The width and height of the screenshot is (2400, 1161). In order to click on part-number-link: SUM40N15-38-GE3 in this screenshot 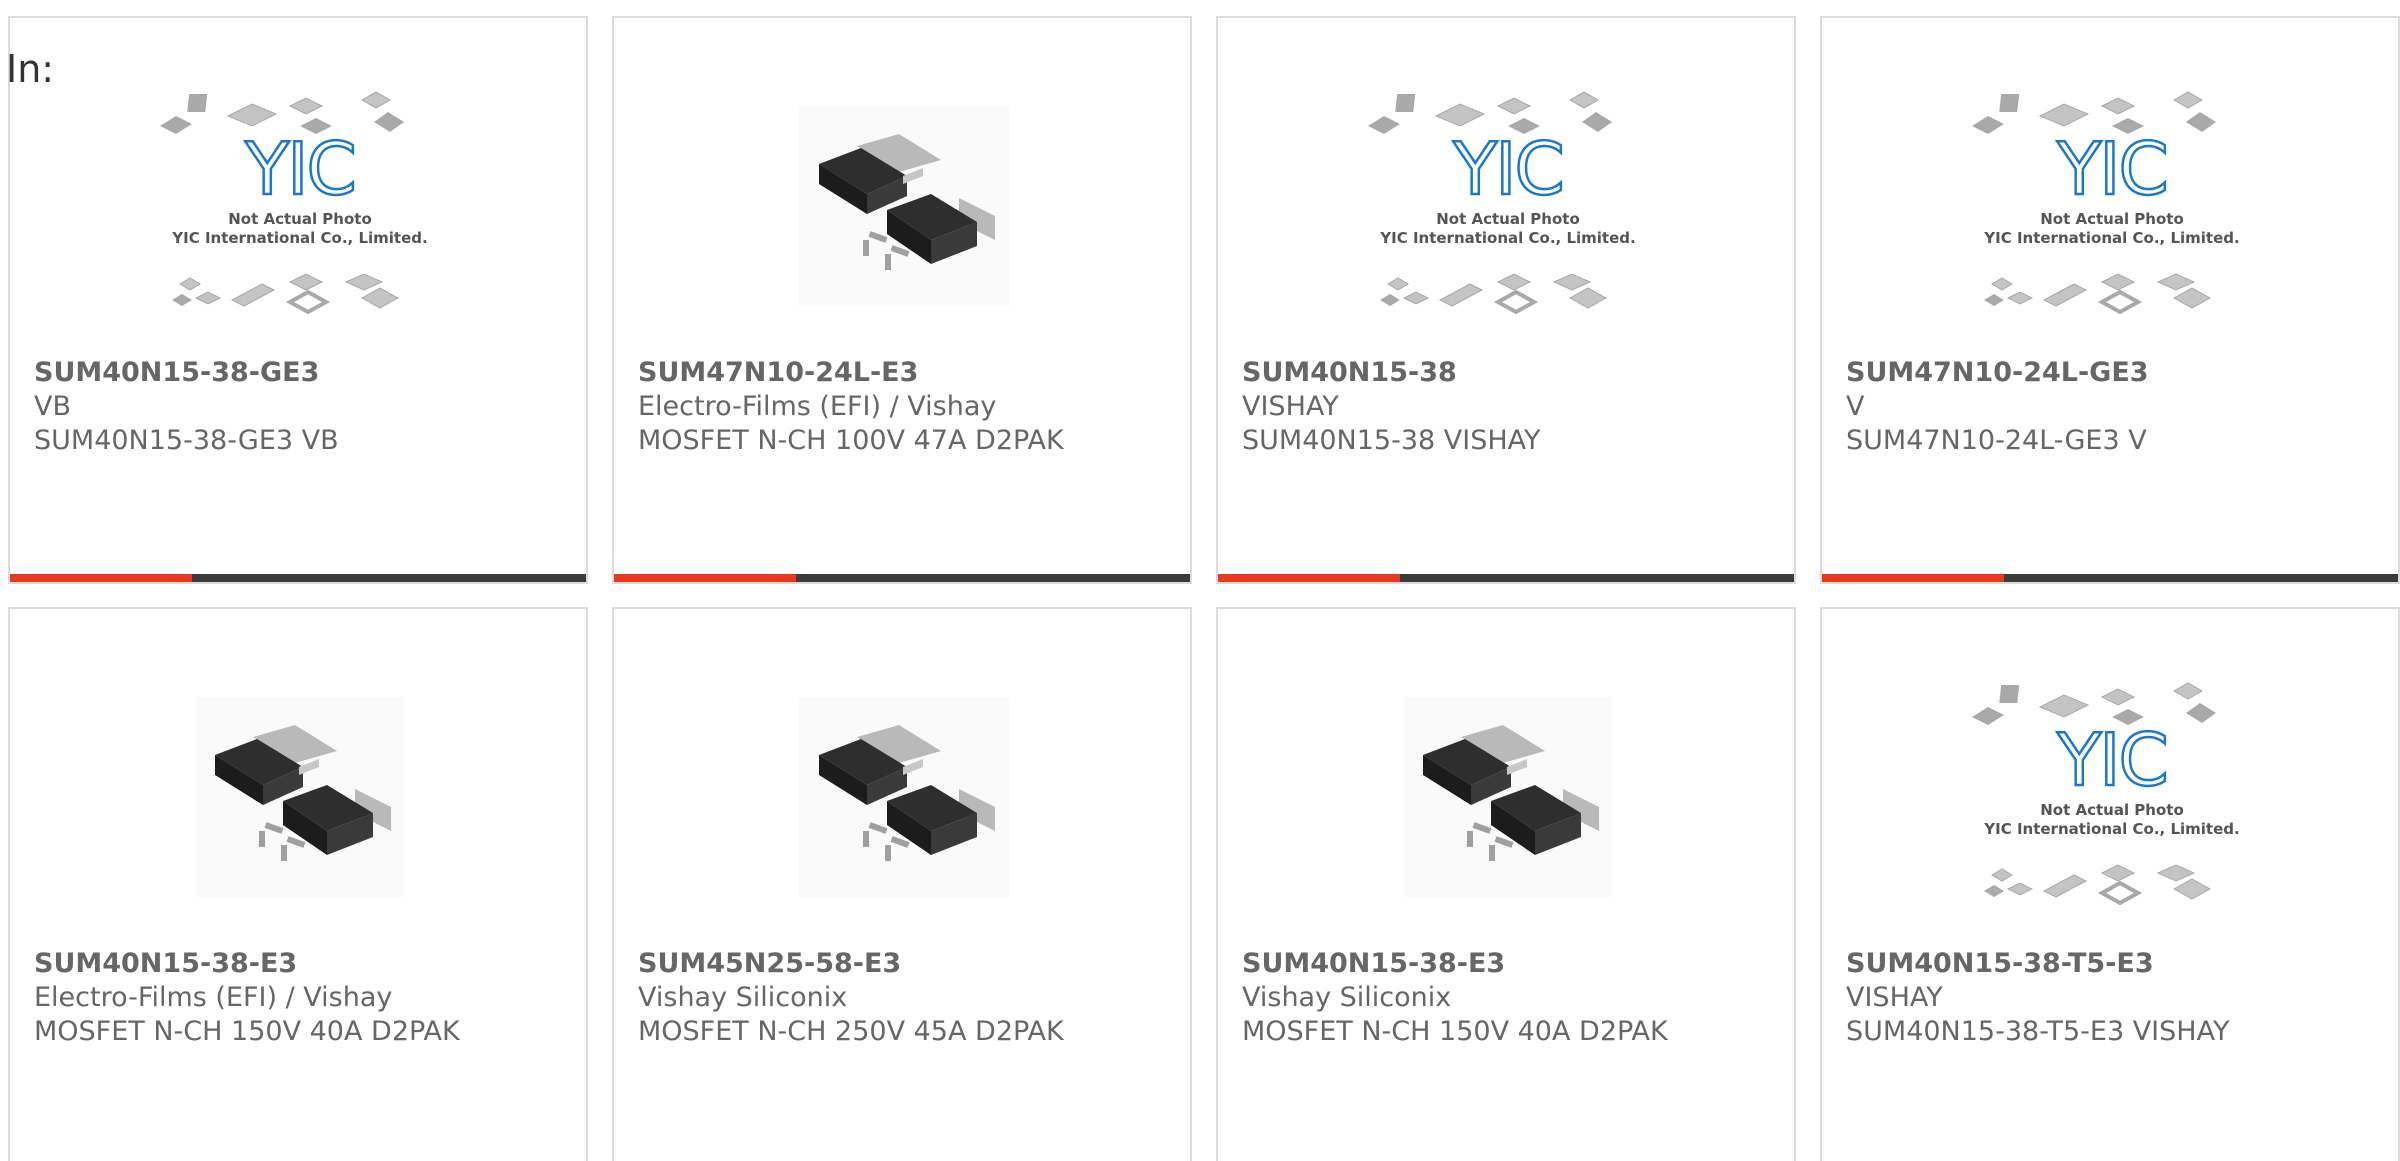, I will do `click(302, 373)`.